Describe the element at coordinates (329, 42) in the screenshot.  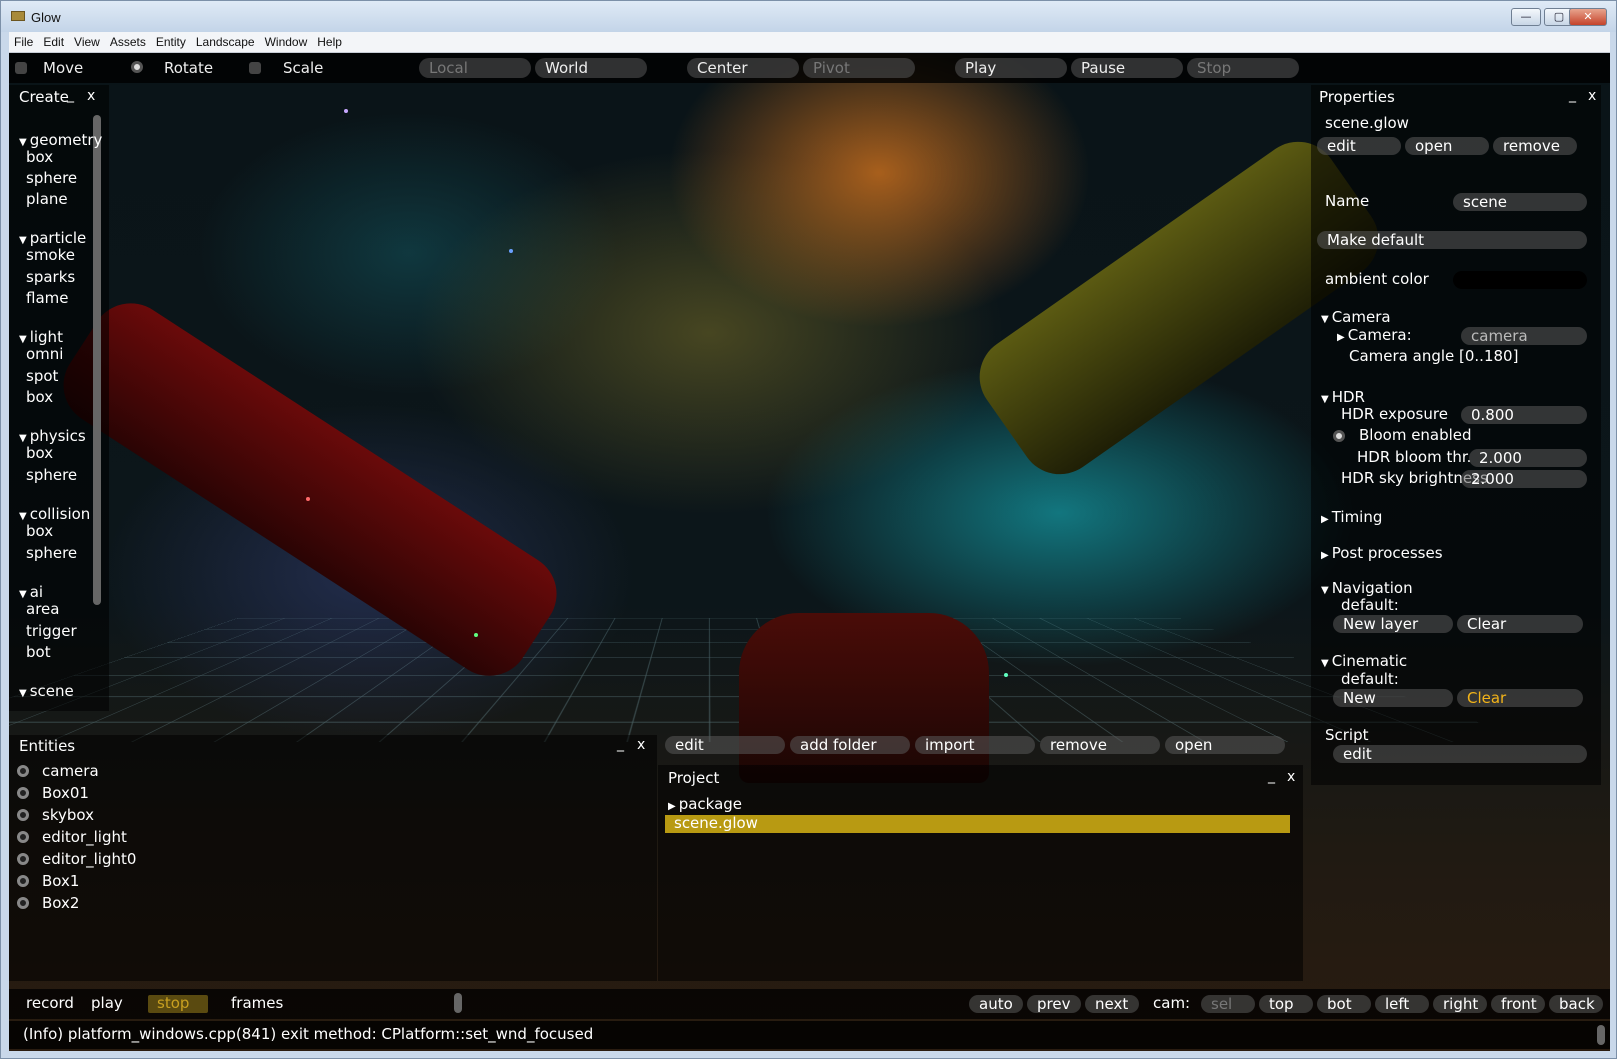
I see `menu-help: Help` at that location.